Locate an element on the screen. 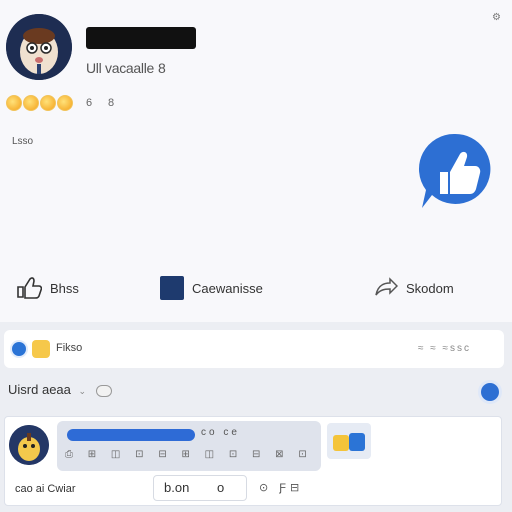 This screenshot has width=512, height=512. comment-icon is located at coordinates (172, 288).